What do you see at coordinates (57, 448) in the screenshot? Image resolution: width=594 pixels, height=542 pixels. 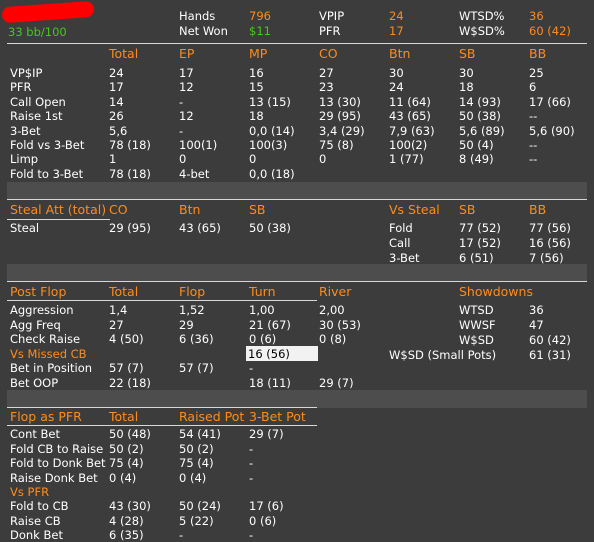 I see `flop-pfr-row-label: Fold CB to Raise` at bounding box center [57, 448].